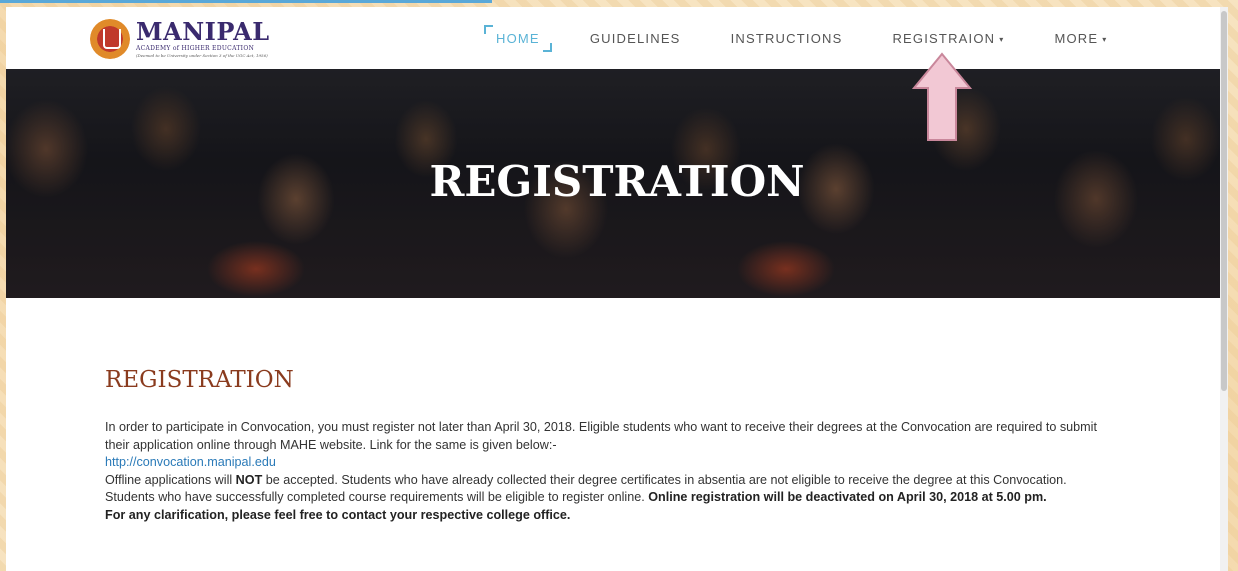 This screenshot has height=571, width=1238. I want to click on nav-registration-label: REGISTRAION, so click(944, 38).